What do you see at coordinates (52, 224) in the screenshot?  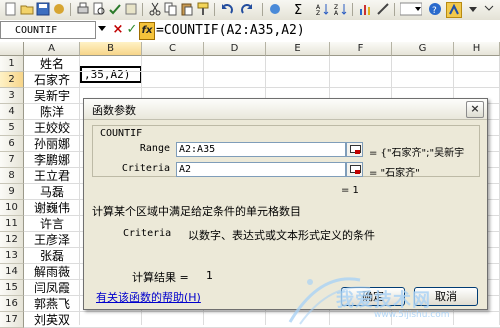 I see `cell-a: 许言` at bounding box center [52, 224].